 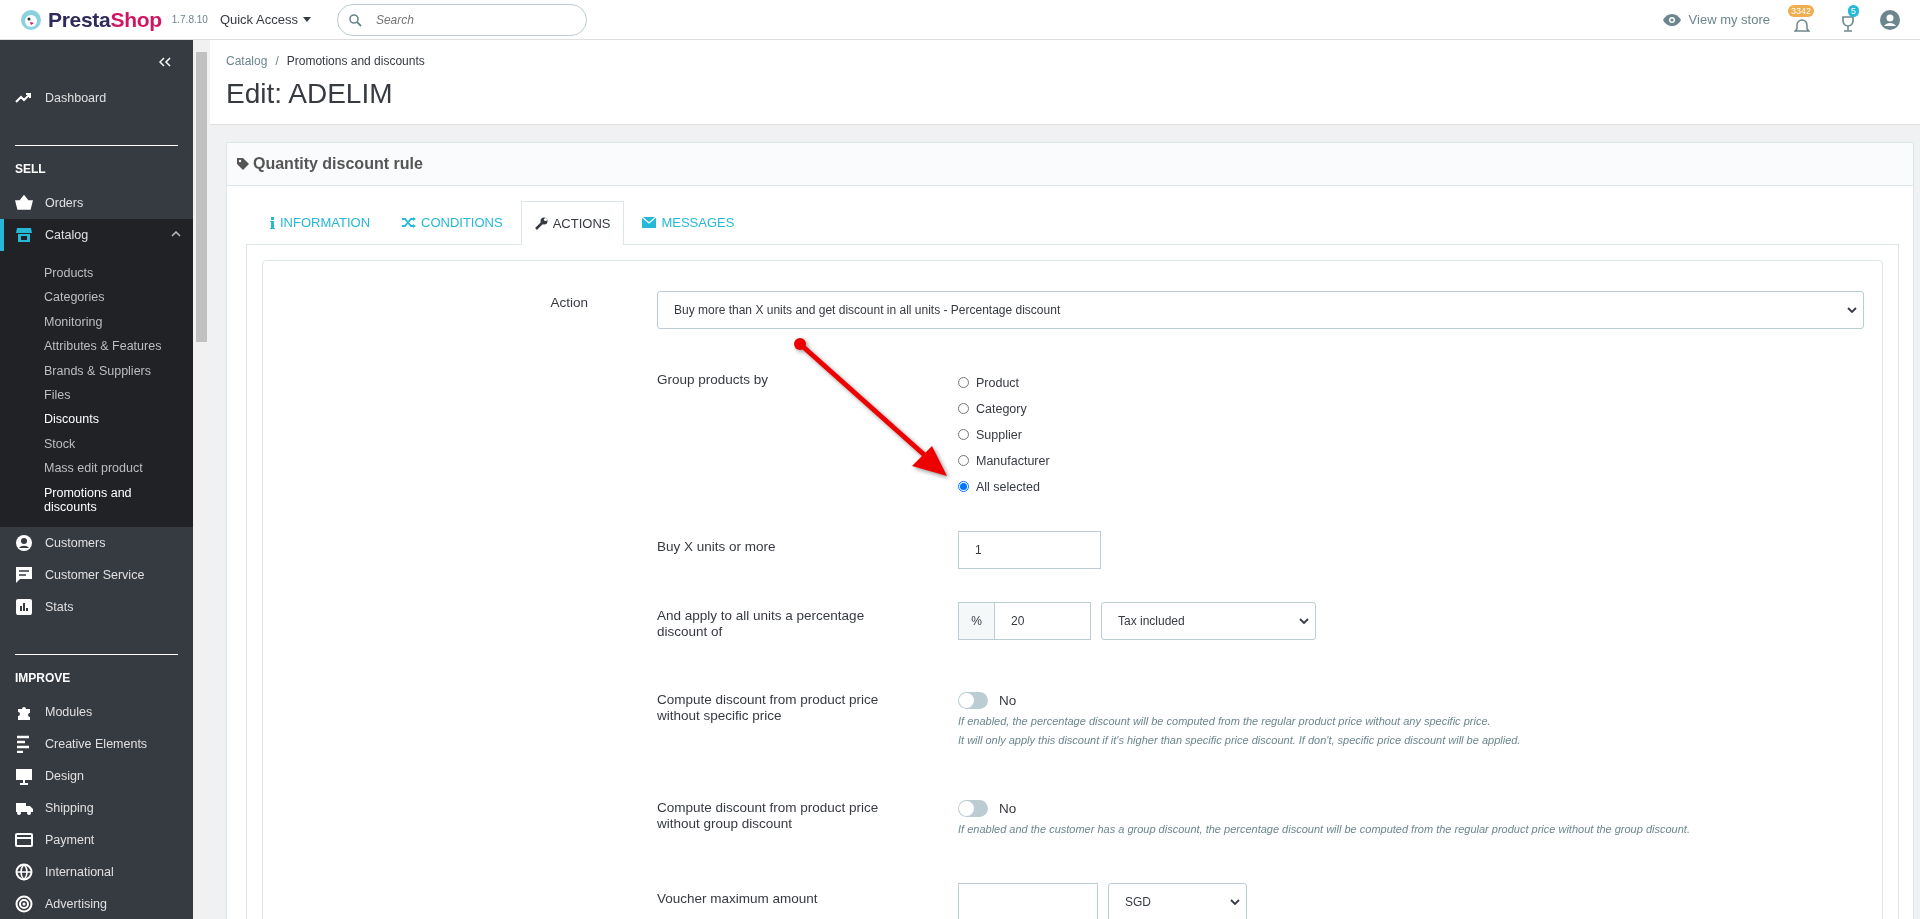 I want to click on field-label: And apply to all units a percentage discount of, so click(x=761, y=623).